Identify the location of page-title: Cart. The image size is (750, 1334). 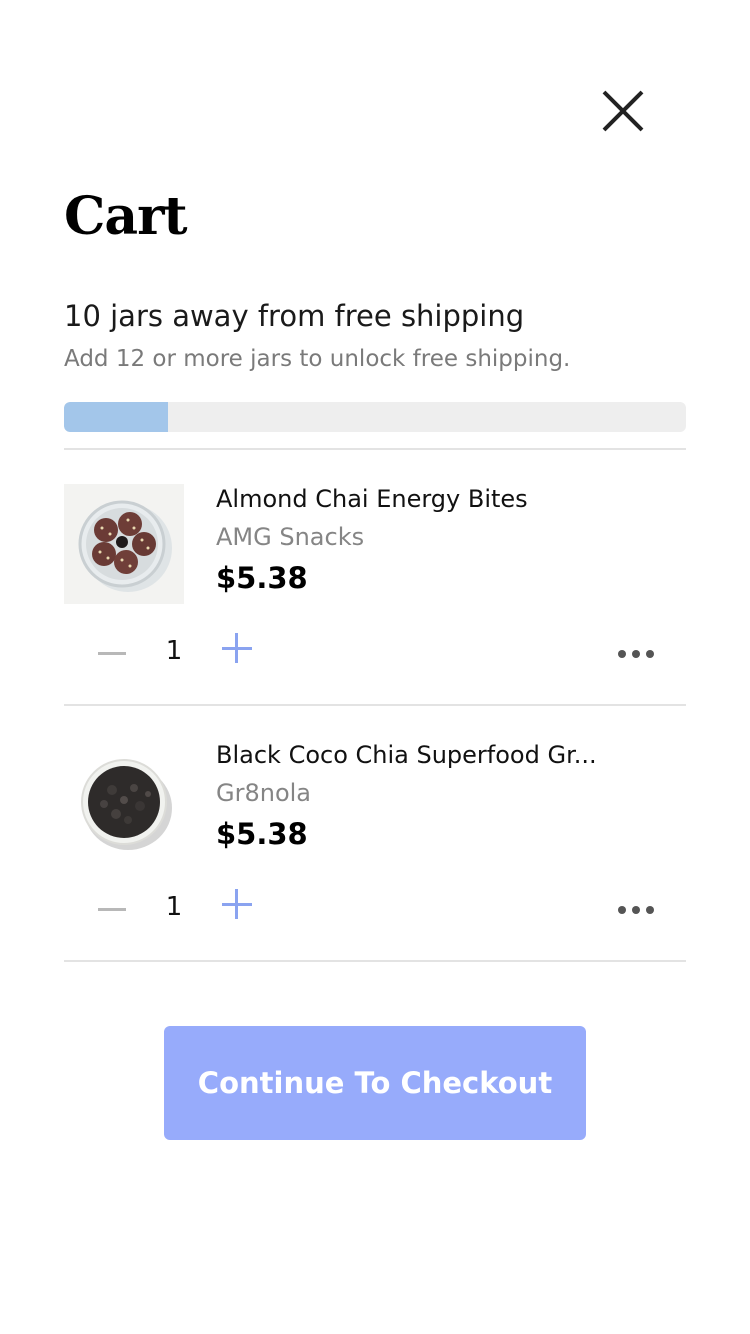
(125, 216).